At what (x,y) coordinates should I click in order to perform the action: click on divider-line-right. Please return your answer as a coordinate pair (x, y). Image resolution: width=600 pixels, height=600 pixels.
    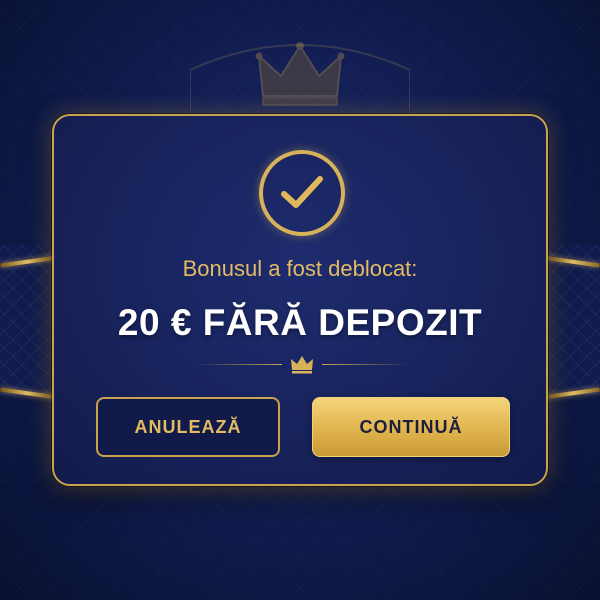
    Looking at the image, I should click on (366, 364).